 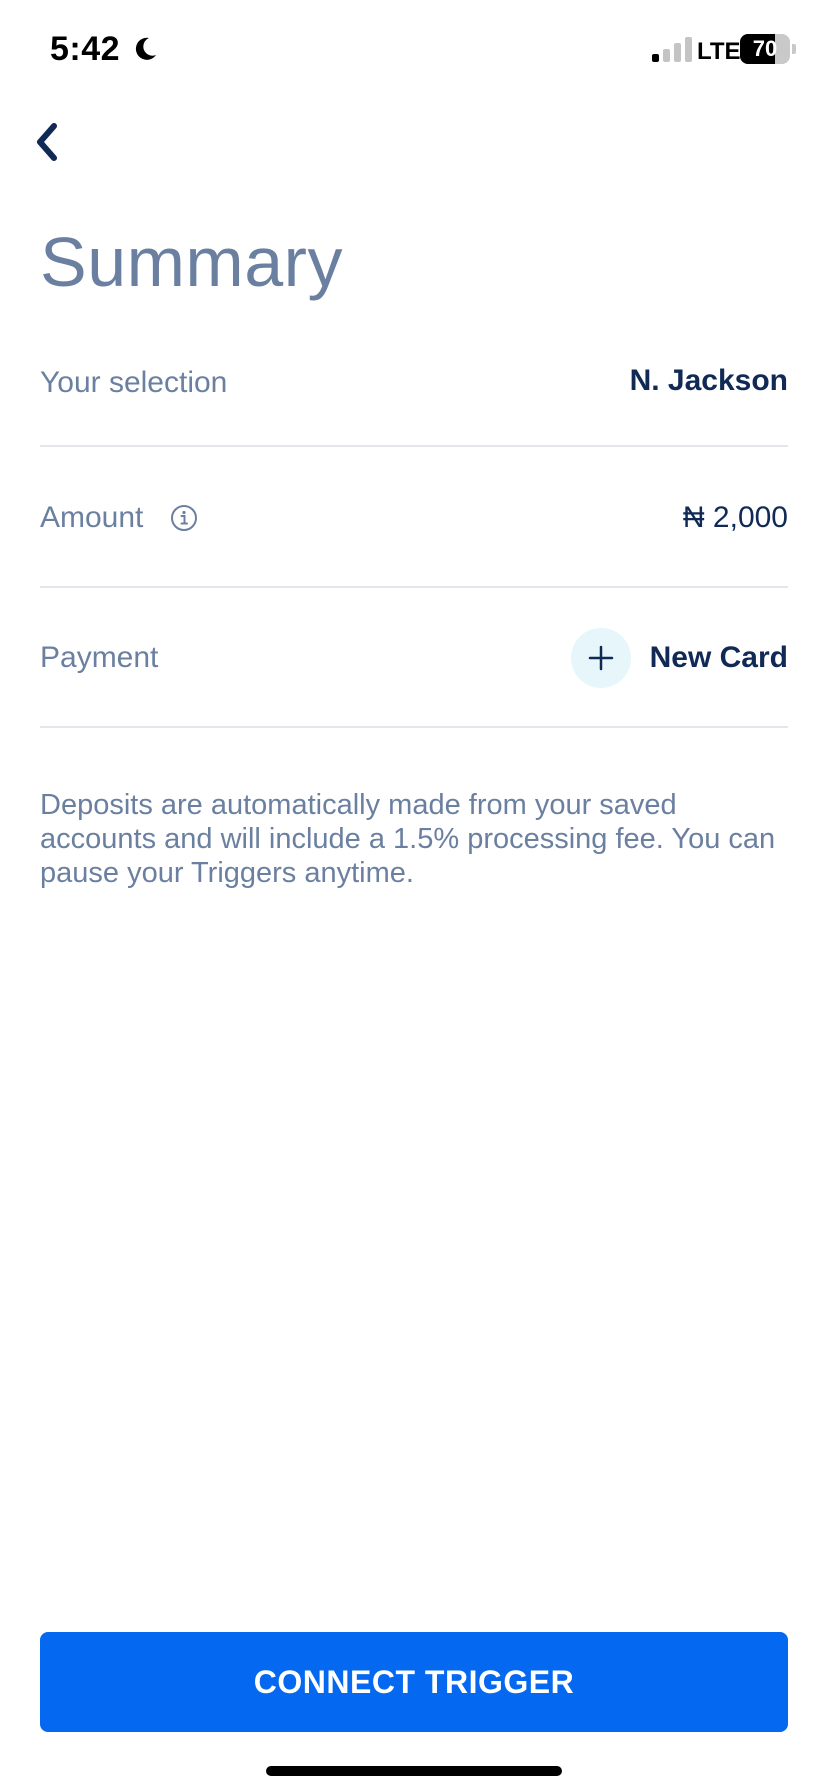 I want to click on amount-label: Amount, so click(x=92, y=517).